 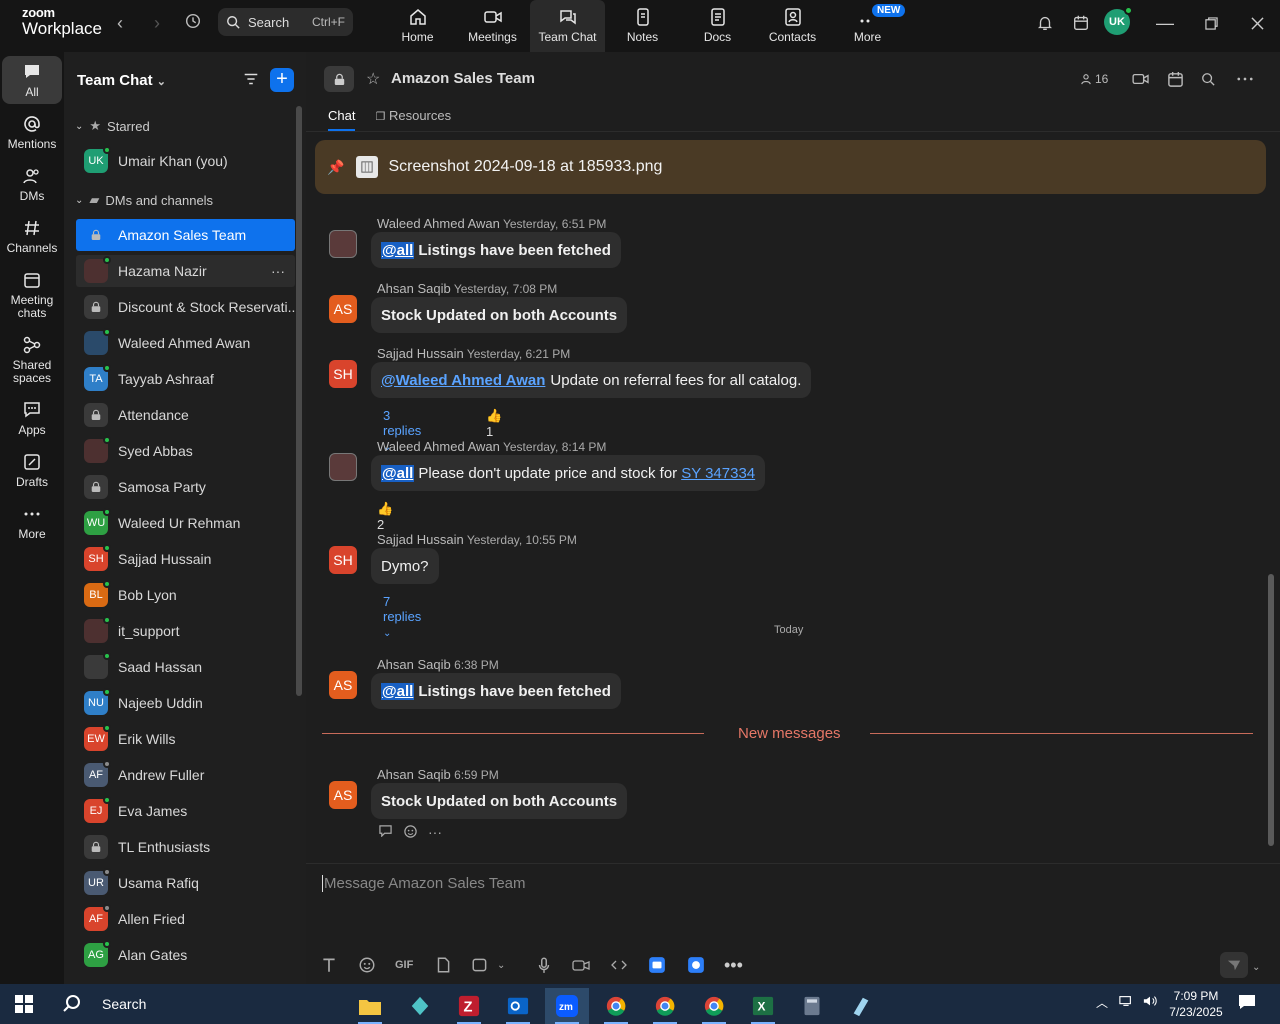 I want to click on rail-apps: Apps, so click(x=32, y=418).